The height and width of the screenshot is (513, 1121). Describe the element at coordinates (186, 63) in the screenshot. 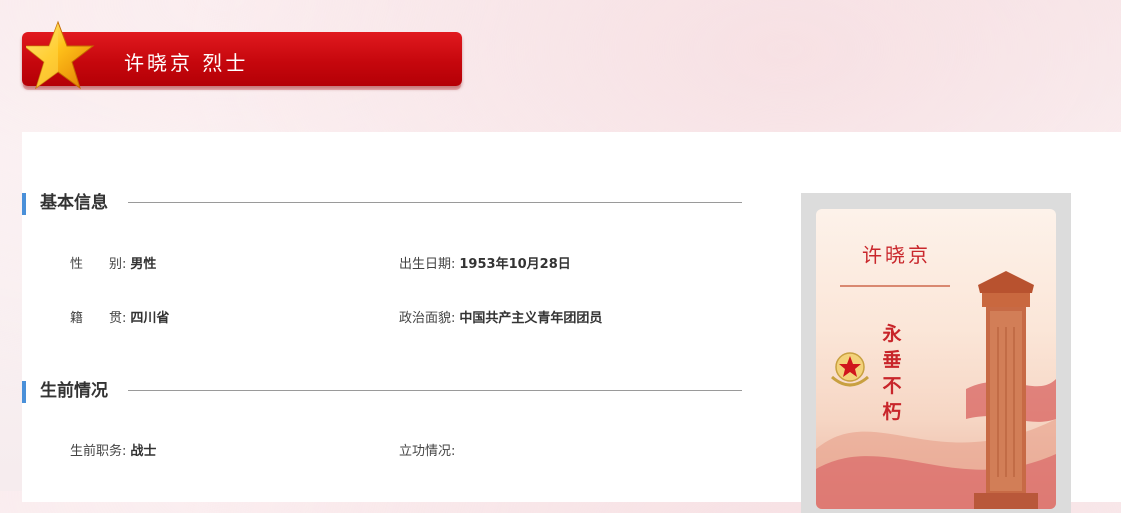

I see `page-title: 许晓京 烈士` at that location.